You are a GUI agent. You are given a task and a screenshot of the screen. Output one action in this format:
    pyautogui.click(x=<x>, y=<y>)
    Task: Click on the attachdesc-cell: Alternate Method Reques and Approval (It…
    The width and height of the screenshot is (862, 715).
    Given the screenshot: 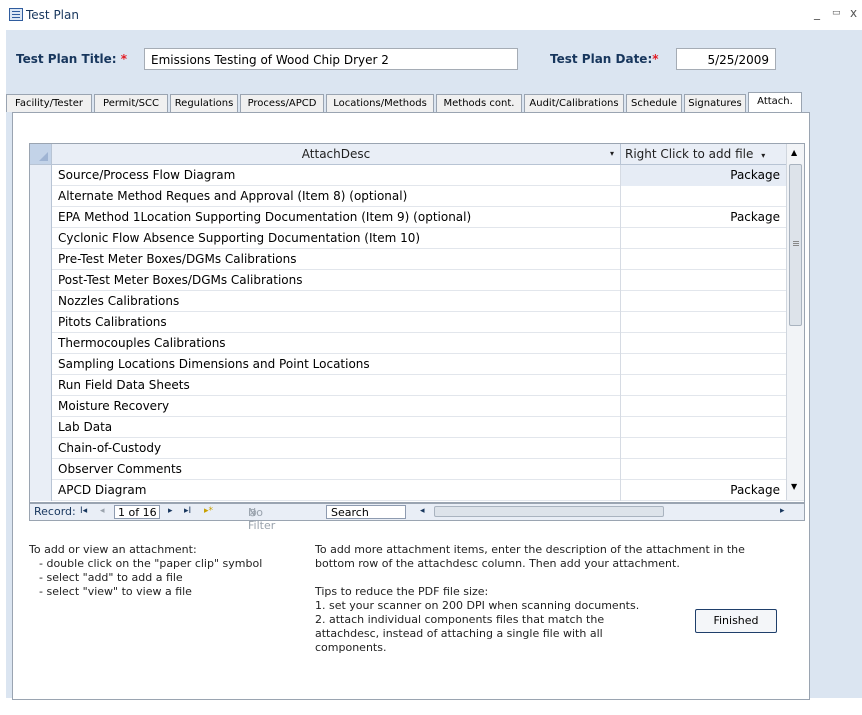 What is the action you would take?
    pyautogui.click(x=336, y=196)
    